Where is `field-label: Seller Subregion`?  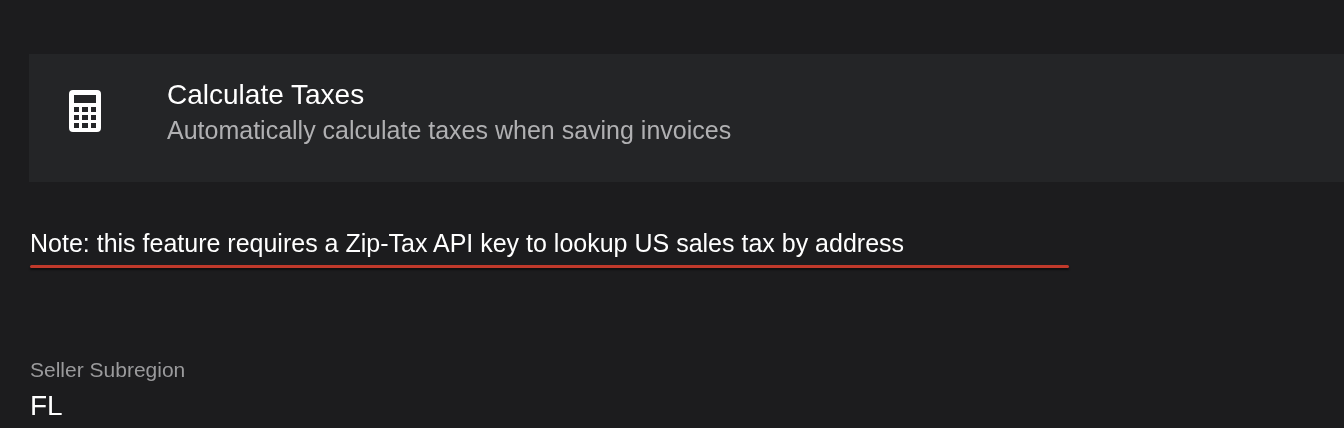 field-label: Seller Subregion is located at coordinates (108, 370).